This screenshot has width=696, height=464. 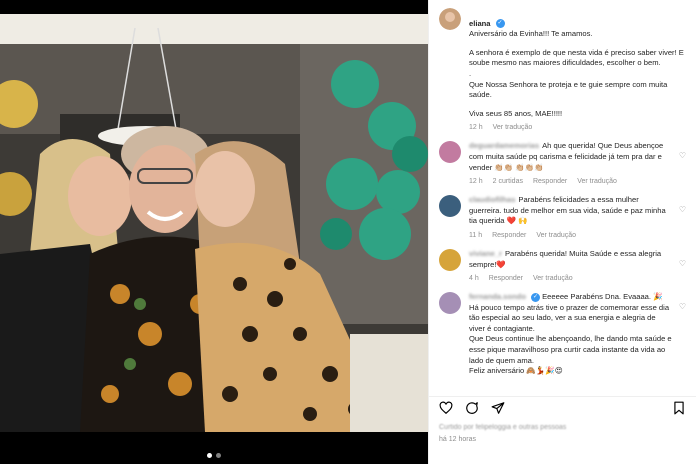 I want to click on comment-age: 11 h, so click(x=476, y=235).